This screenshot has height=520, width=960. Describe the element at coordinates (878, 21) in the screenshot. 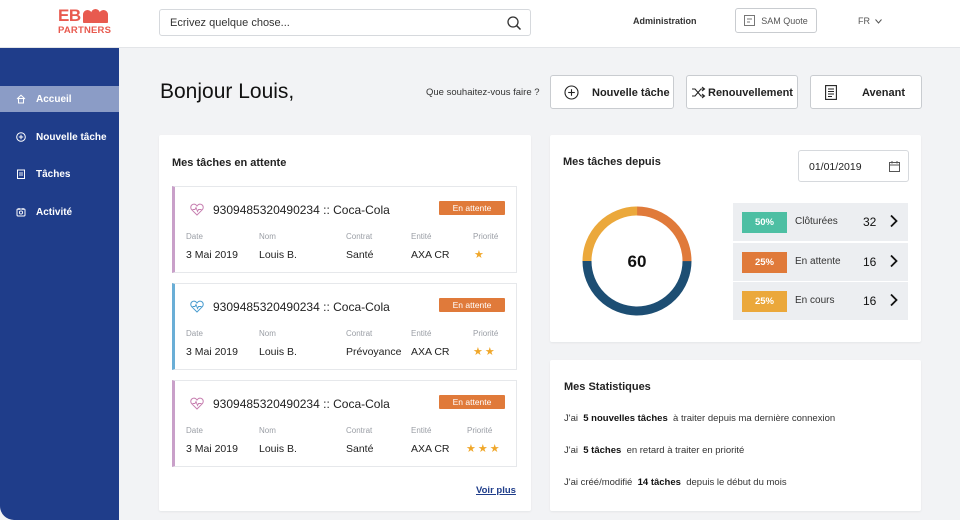

I see `chevron-down-icon` at that location.